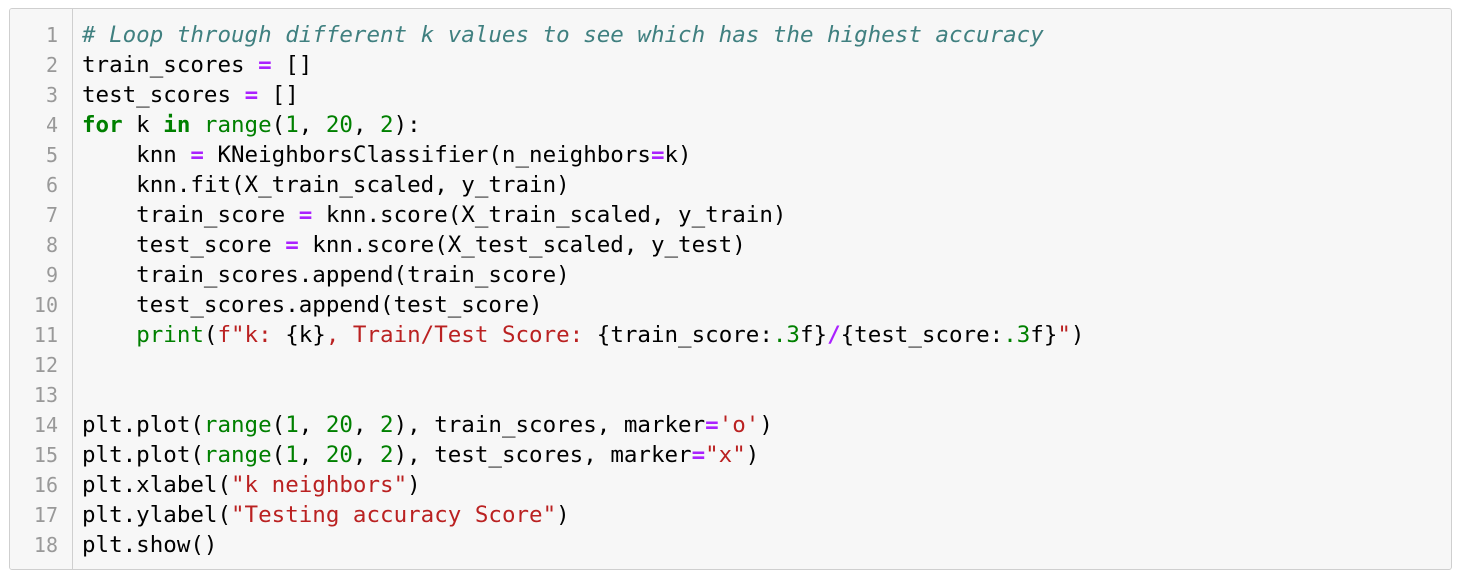  I want to click on line-number: 13, so click(45, 395).